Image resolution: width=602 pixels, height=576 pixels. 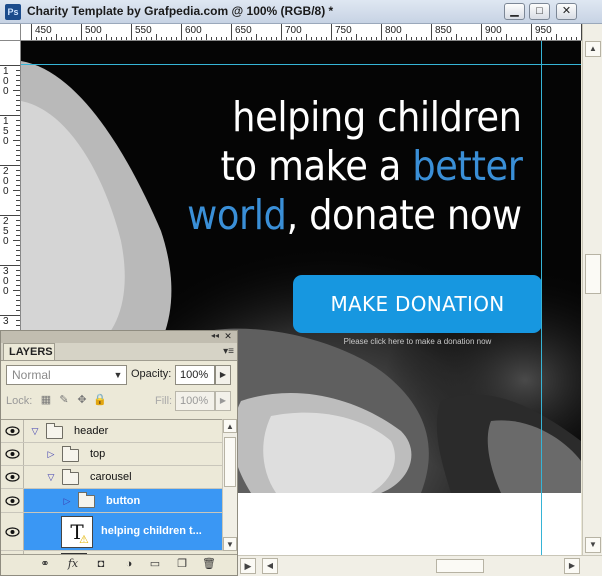 I want to click on layer-name: header, so click(x=91, y=431).